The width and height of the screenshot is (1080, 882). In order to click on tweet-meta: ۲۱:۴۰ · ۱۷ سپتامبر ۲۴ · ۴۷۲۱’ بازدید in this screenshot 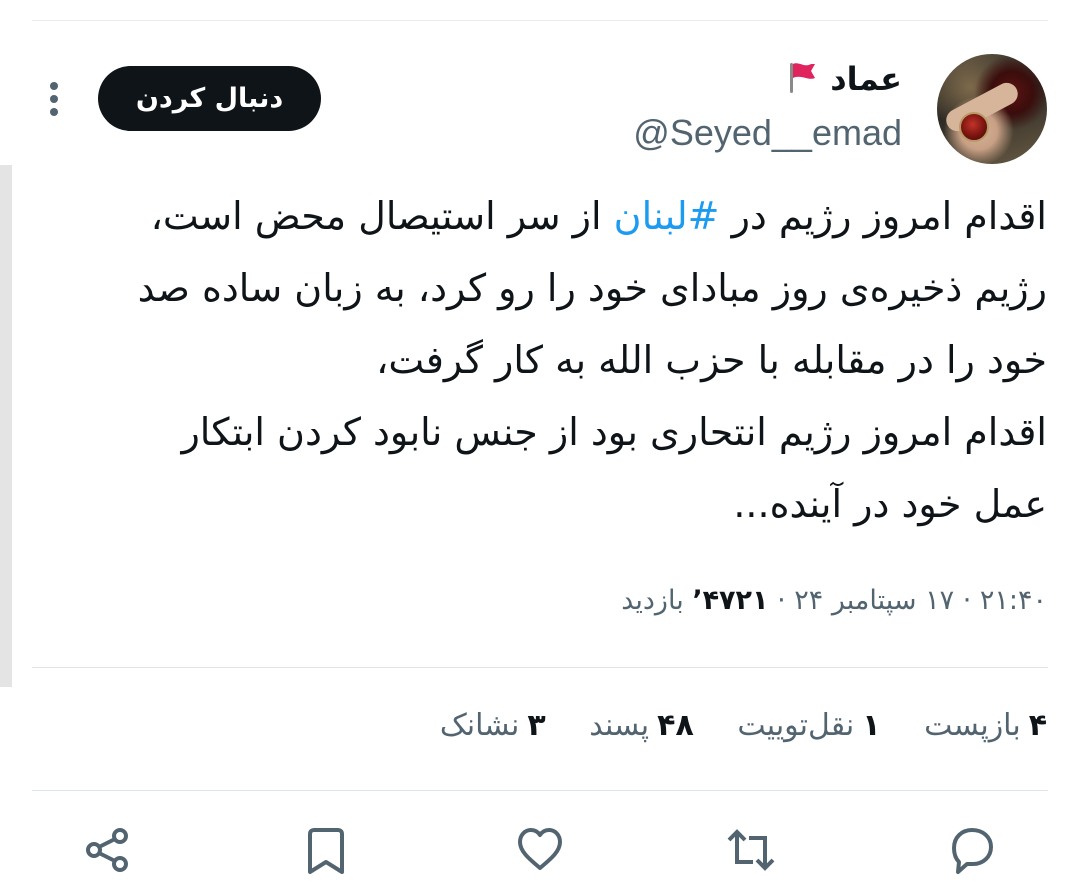, I will do `click(834, 600)`.